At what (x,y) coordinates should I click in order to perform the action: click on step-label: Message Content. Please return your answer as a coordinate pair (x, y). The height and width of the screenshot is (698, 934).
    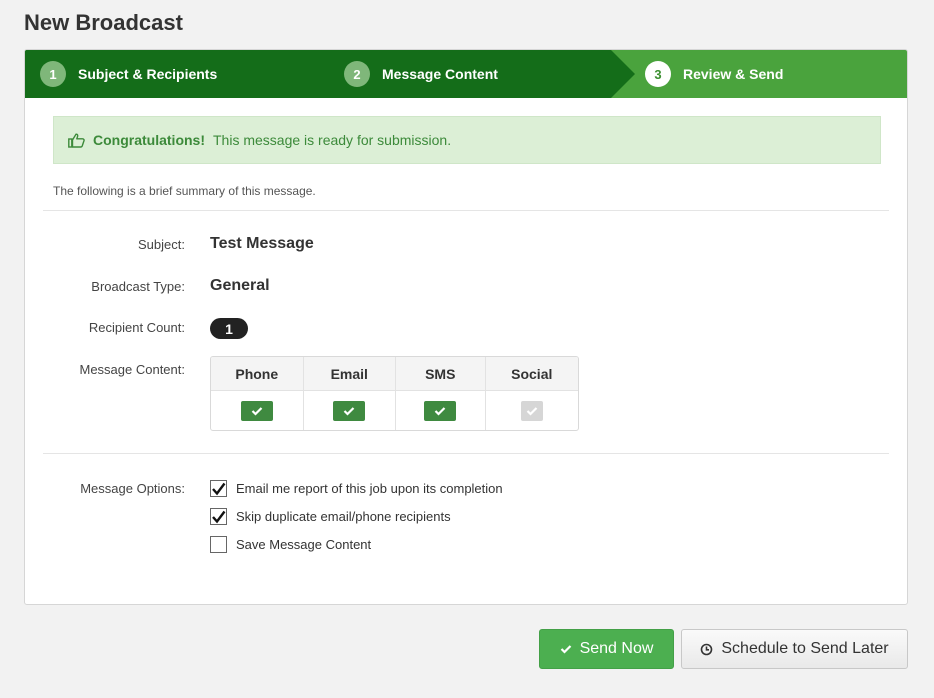
    Looking at the image, I should click on (440, 74).